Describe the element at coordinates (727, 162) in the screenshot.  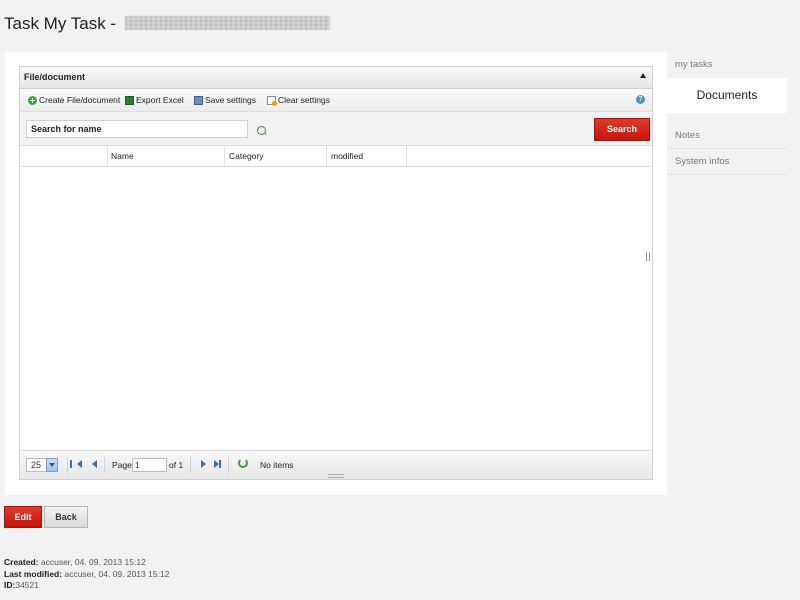
I see `nav-item-system-infos: System infos` at that location.